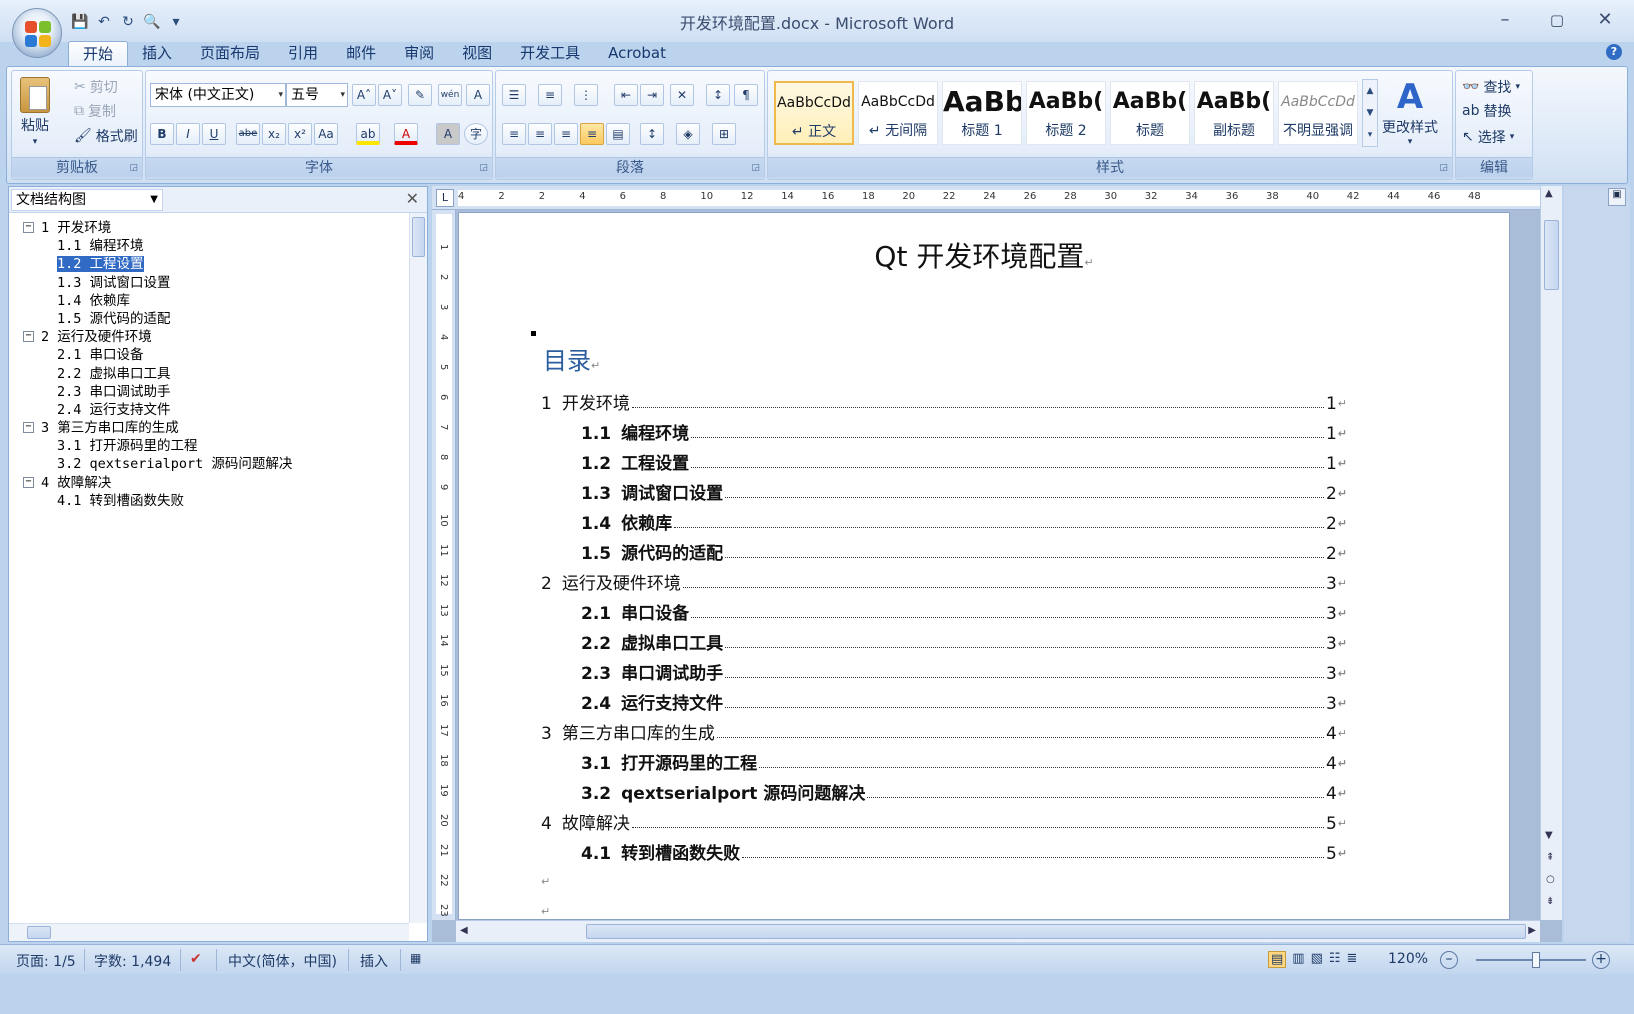 This screenshot has height=1014, width=1634. I want to click on nav-tree-item: 2.3 串口调试助手, so click(157, 392).